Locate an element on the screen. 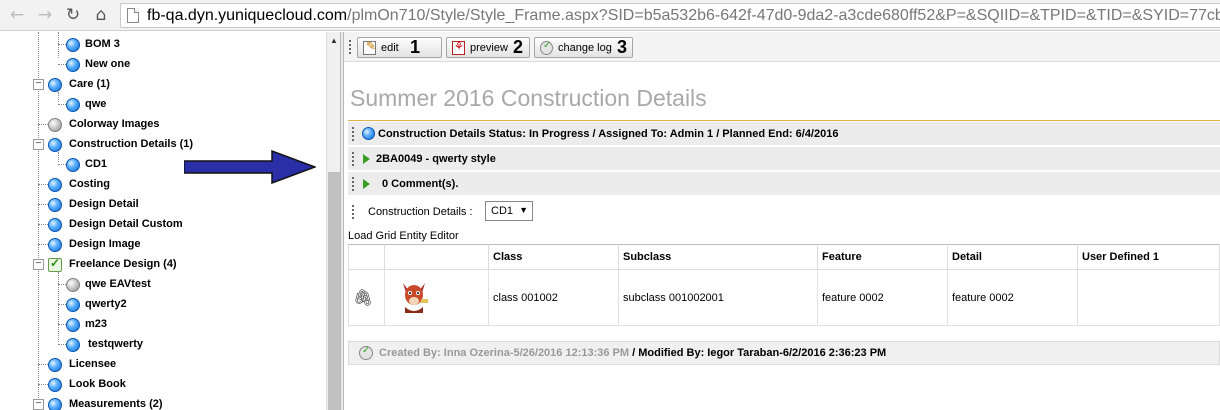 The height and width of the screenshot is (410, 1220). scroll-thumb is located at coordinates (334, 291).